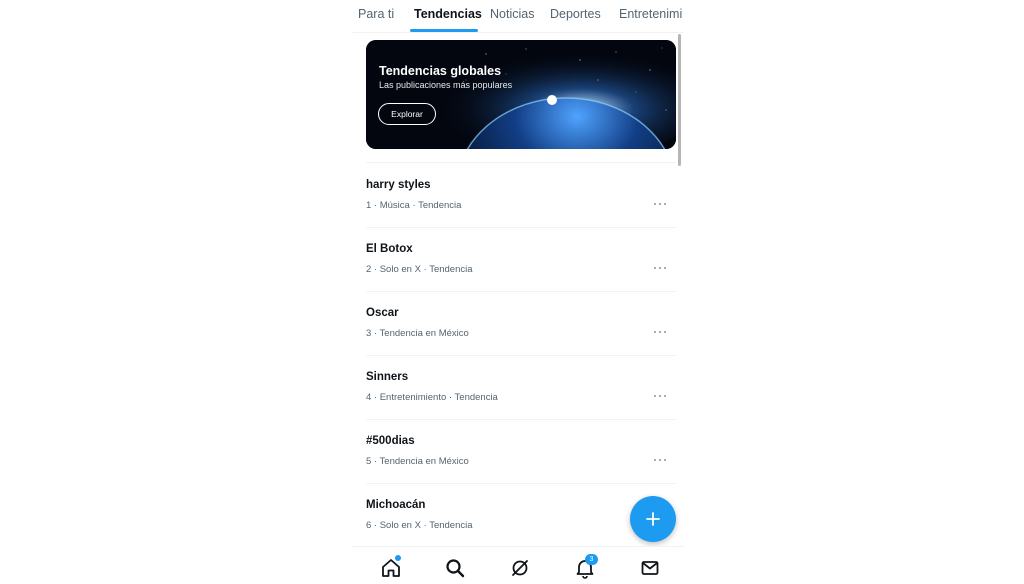  I want to click on trend-item: El Botox 2 · Solo en X · Tendencia, so click(521, 259).